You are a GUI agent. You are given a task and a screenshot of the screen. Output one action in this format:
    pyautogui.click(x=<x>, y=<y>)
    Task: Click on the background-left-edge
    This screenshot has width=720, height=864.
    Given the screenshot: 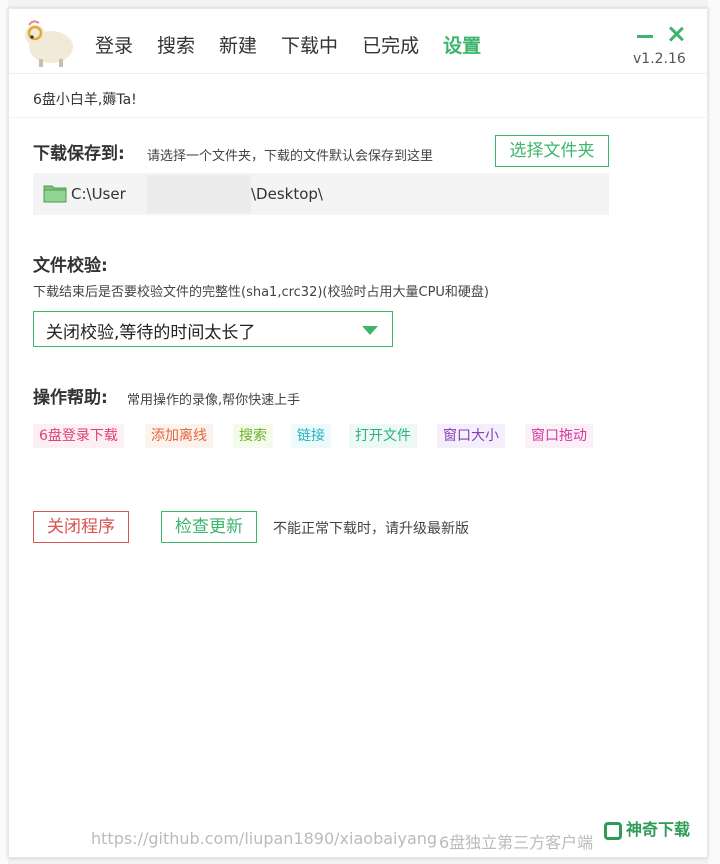 What is the action you would take?
    pyautogui.click(x=4, y=432)
    